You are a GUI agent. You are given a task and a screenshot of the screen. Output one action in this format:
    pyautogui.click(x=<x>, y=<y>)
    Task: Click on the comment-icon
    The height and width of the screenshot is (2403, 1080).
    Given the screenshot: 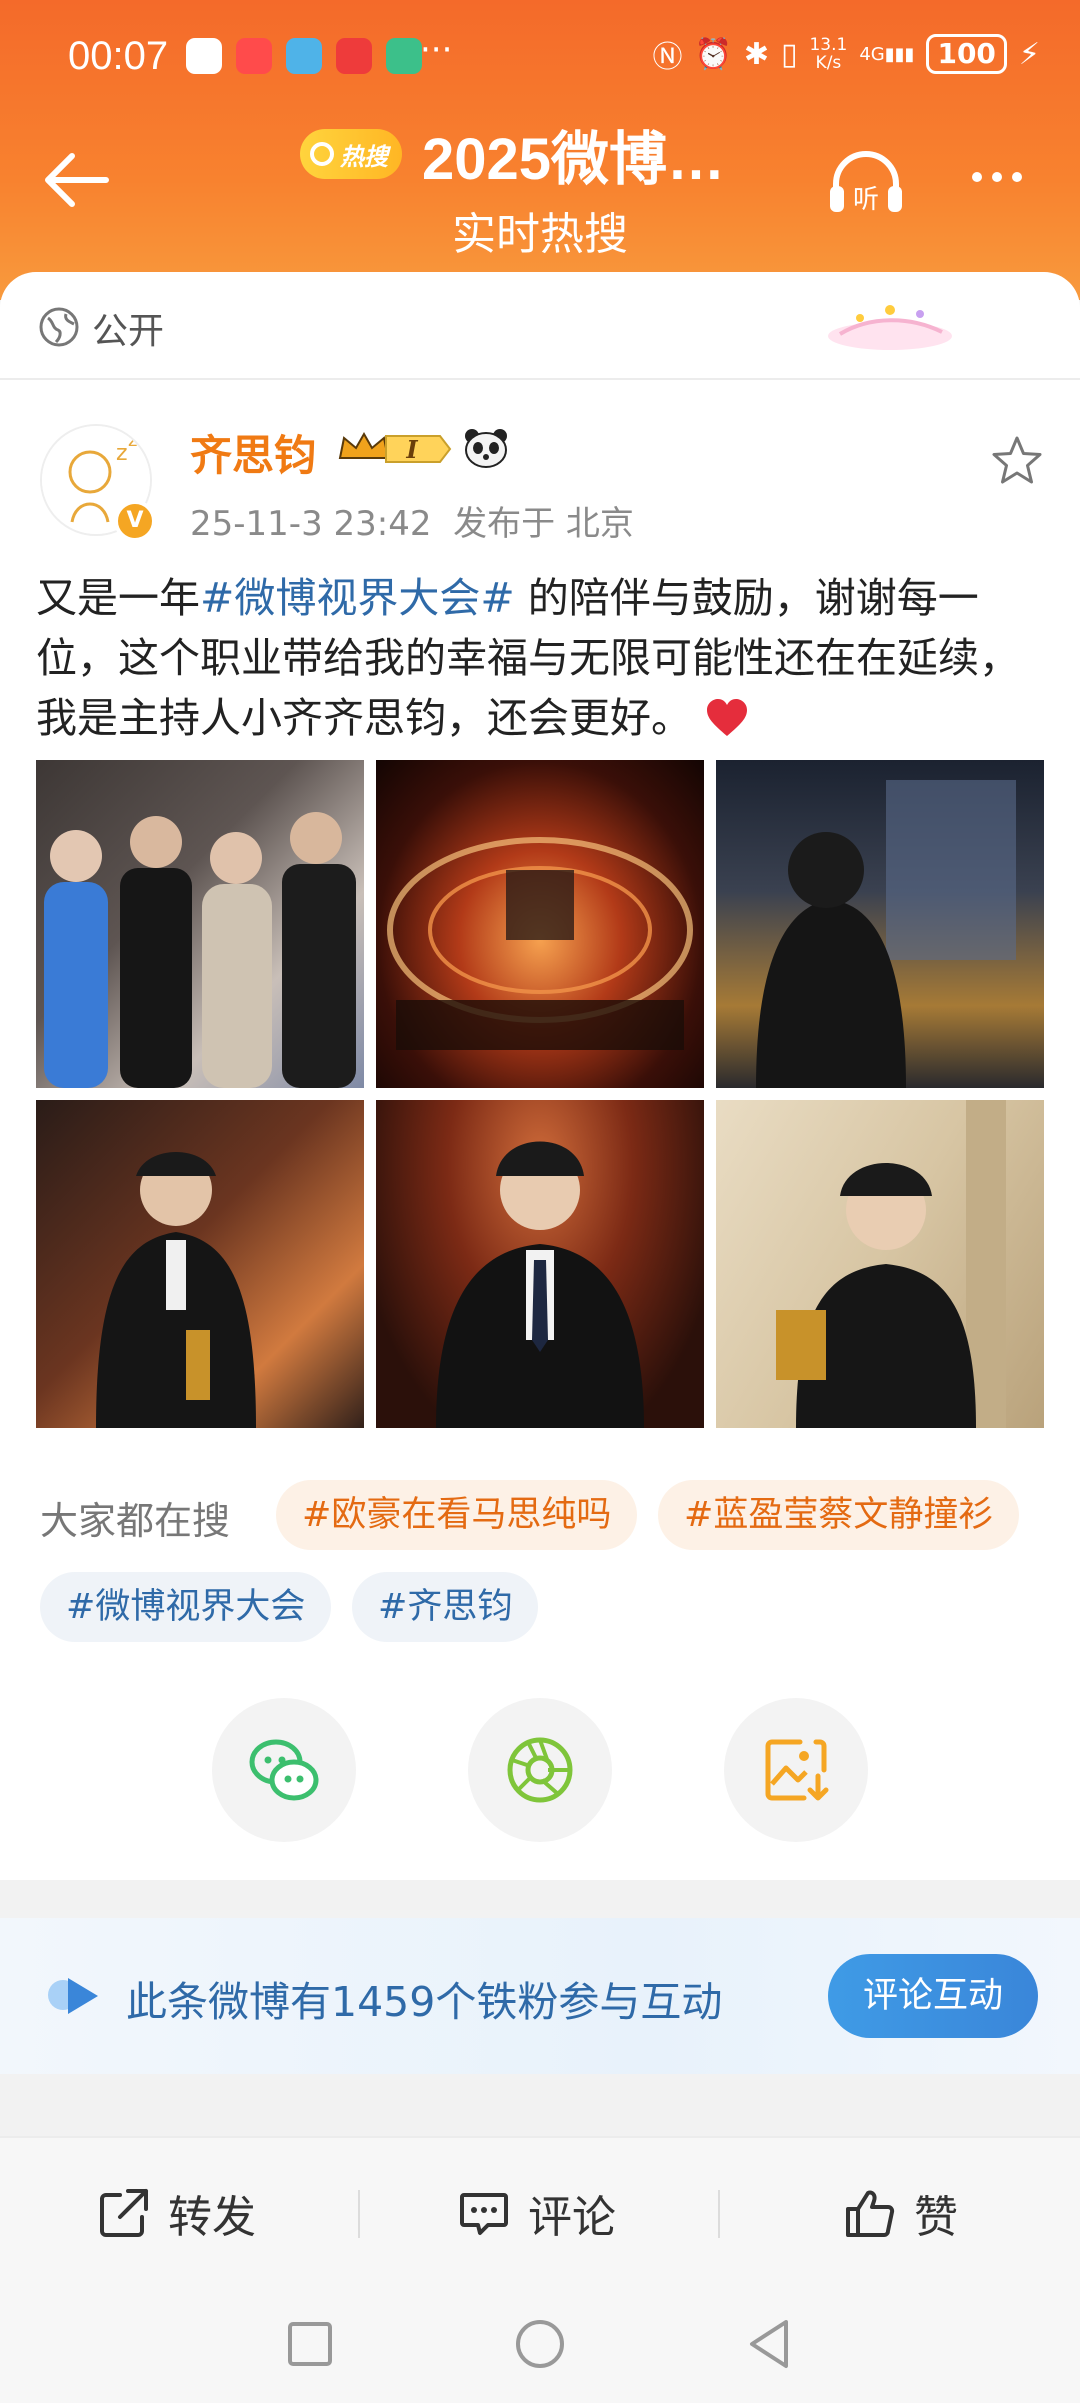 What is the action you would take?
    pyautogui.click(x=484, y=2214)
    